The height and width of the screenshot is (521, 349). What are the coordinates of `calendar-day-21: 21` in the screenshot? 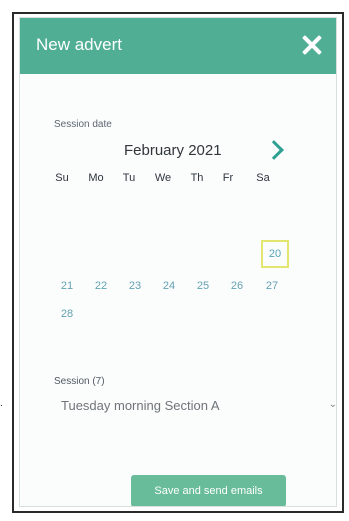 It's located at (67, 286).